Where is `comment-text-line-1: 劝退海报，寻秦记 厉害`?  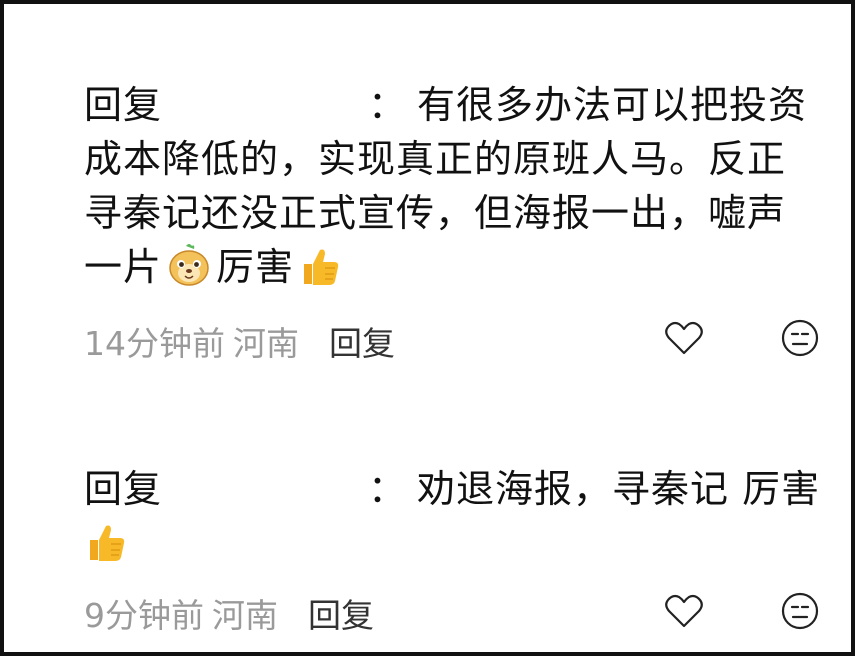
comment-text-line-1: 劝退海报，寻秦记 厉害 is located at coordinates (619, 489).